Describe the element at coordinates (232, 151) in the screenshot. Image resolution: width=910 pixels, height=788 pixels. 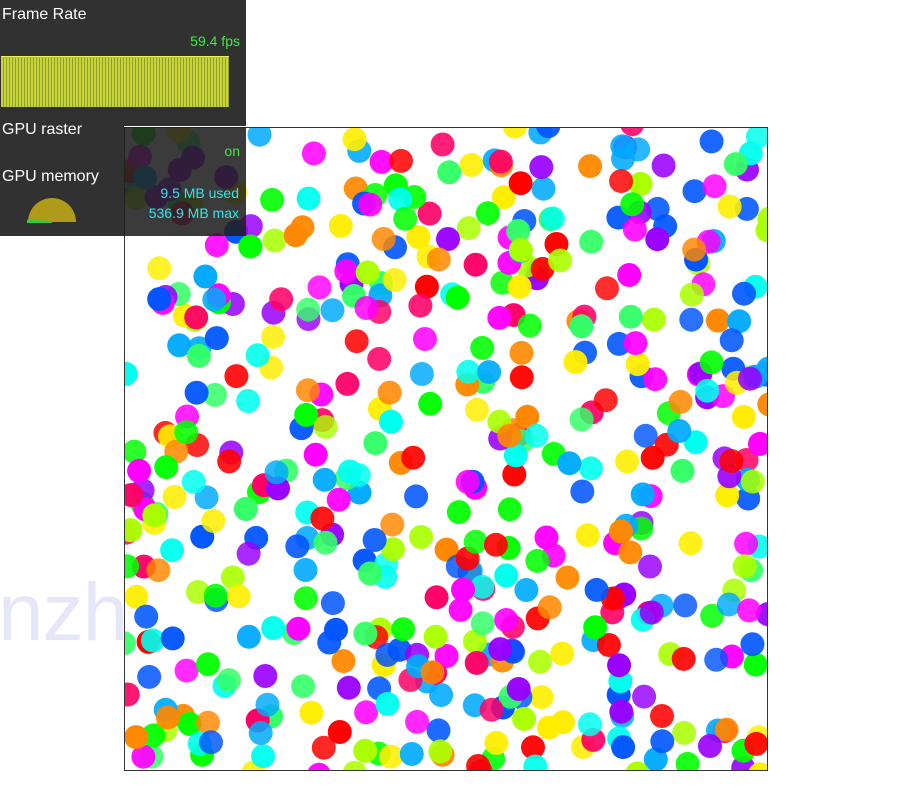
I see `gpu-raster-status: on` at that location.